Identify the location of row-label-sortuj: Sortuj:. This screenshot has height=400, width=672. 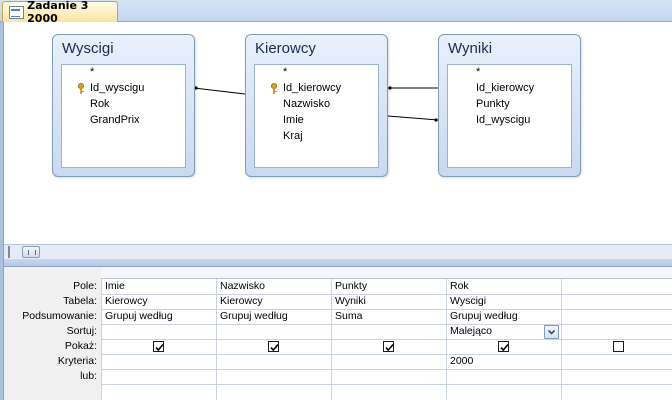
(81, 331).